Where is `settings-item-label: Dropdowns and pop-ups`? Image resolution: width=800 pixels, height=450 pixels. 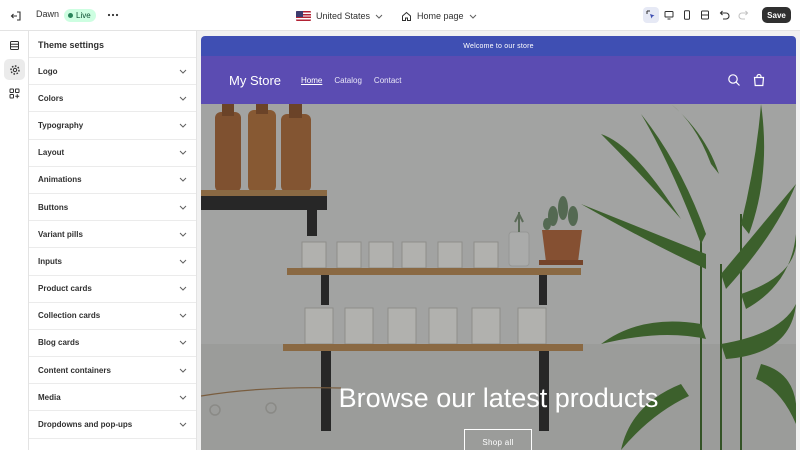
settings-item-label: Dropdowns and pop-ups is located at coordinates (85, 425).